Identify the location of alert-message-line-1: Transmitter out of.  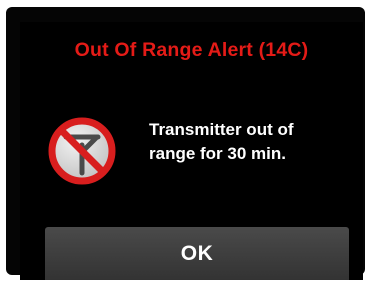
(221, 129).